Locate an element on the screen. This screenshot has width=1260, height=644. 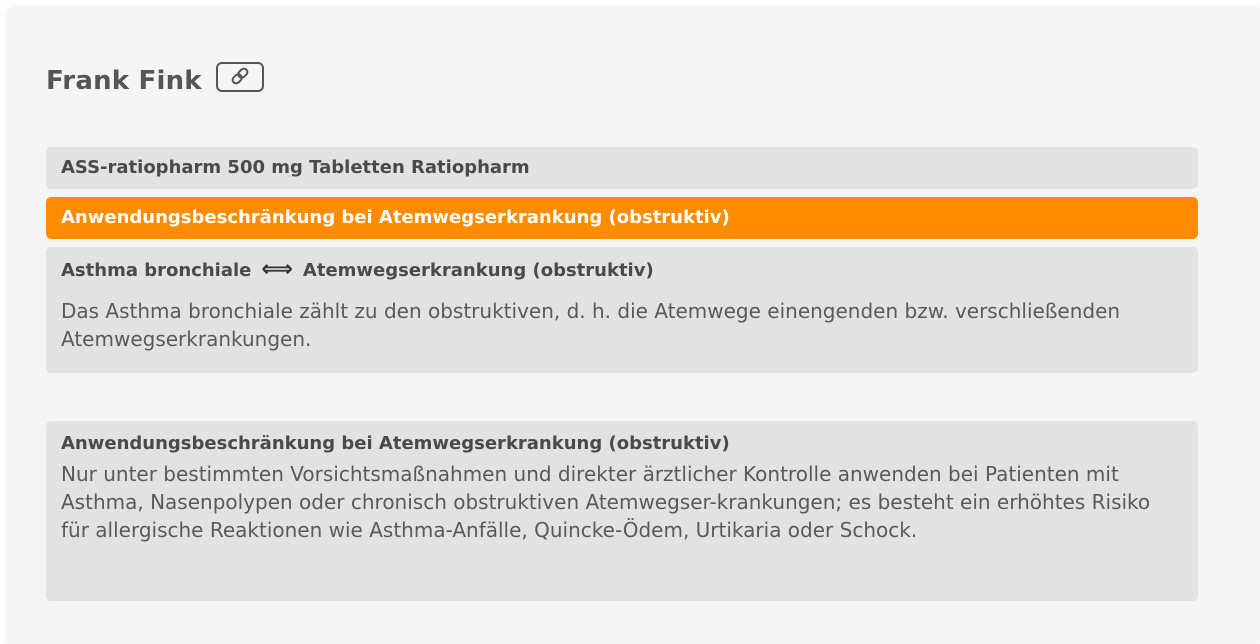
patient-name: Frank Fink is located at coordinates (124, 81).